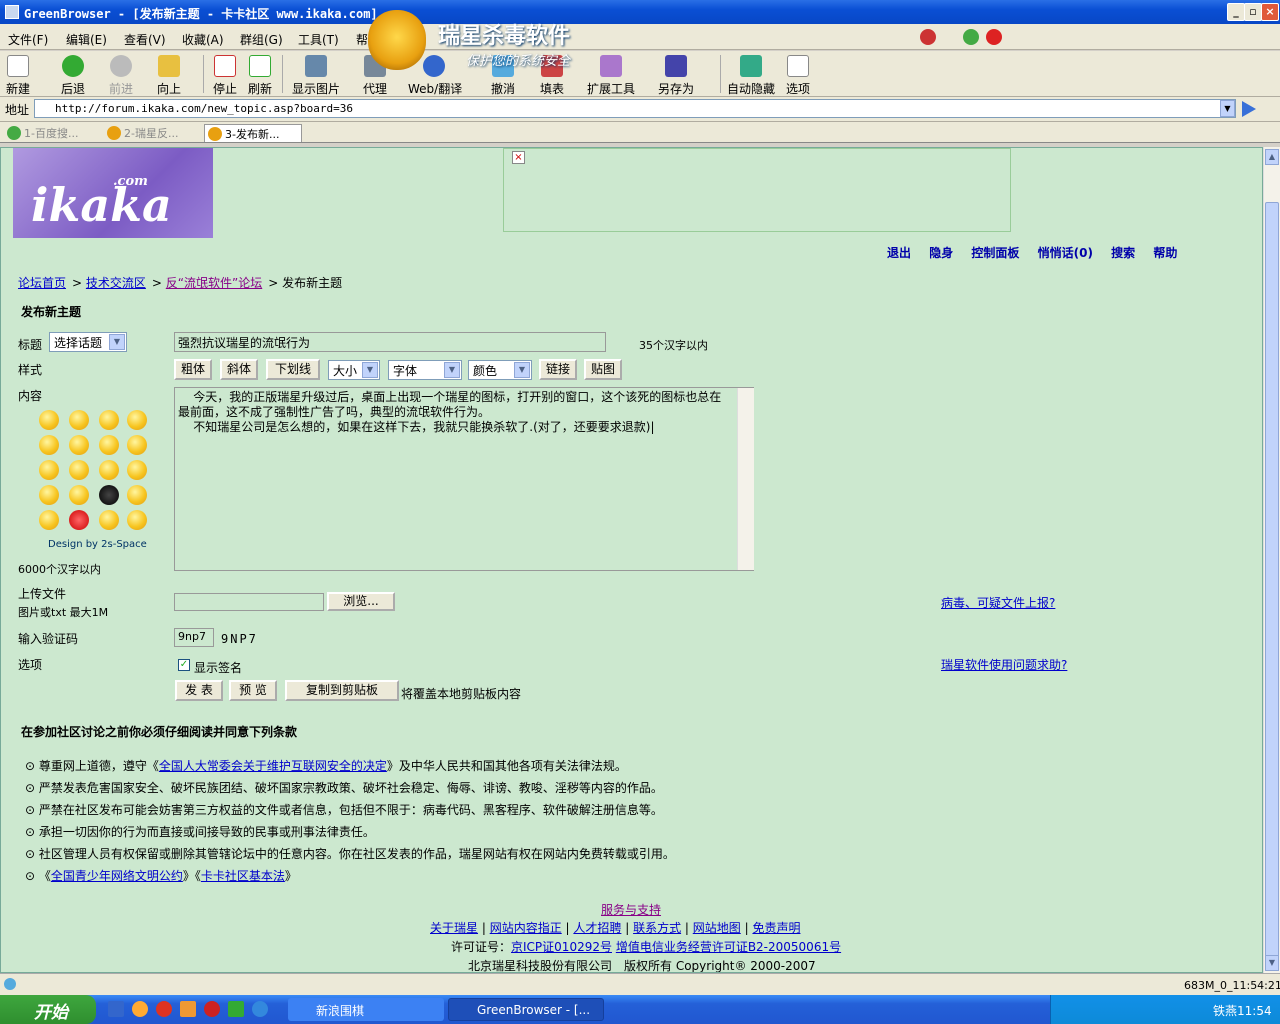  Describe the element at coordinates (390, 342) in the screenshot. I see `title-input: 强烈抗议瑞星的流氓行为` at that location.